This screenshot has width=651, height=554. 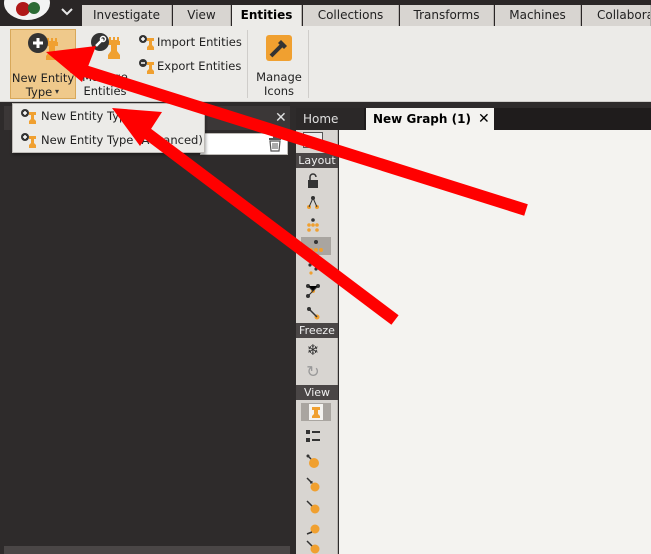 I want to click on ribbon-toolbar: New Entity Type ▾ Manage Entities Import, so click(x=325, y=64).